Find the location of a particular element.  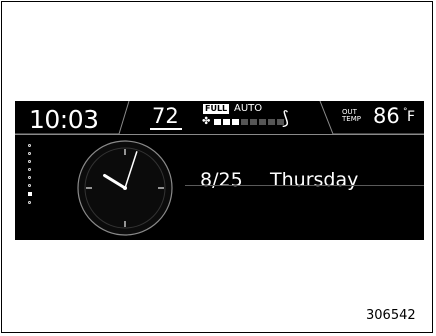

date-divider is located at coordinates (304, 185).